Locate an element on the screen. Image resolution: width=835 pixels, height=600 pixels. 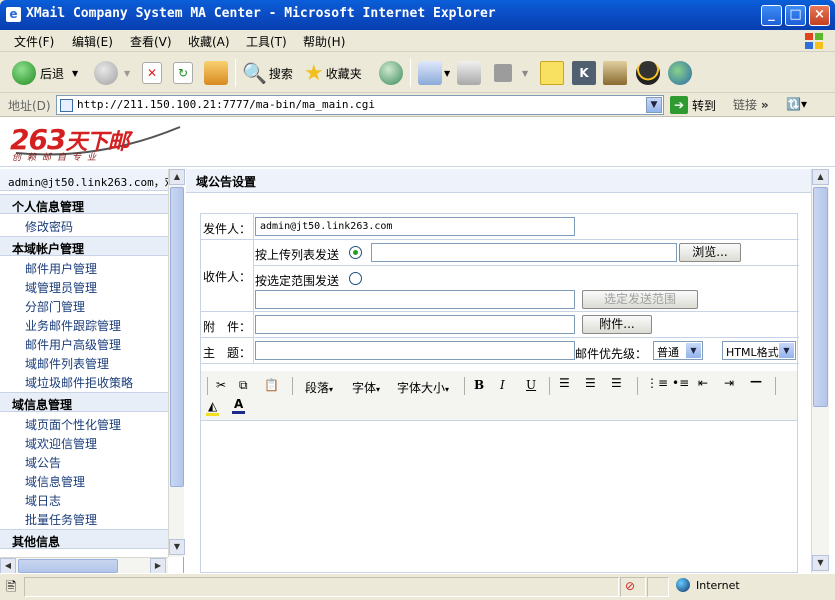
sidebar-section-domain-info: 域信息管理 is located at coordinates (84, 402).